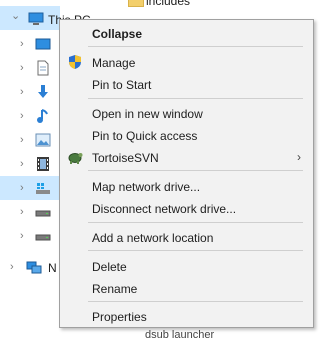 Image resolution: width=325 pixels, height=341 pixels. I want to click on tortoise-icon, so click(75, 158).